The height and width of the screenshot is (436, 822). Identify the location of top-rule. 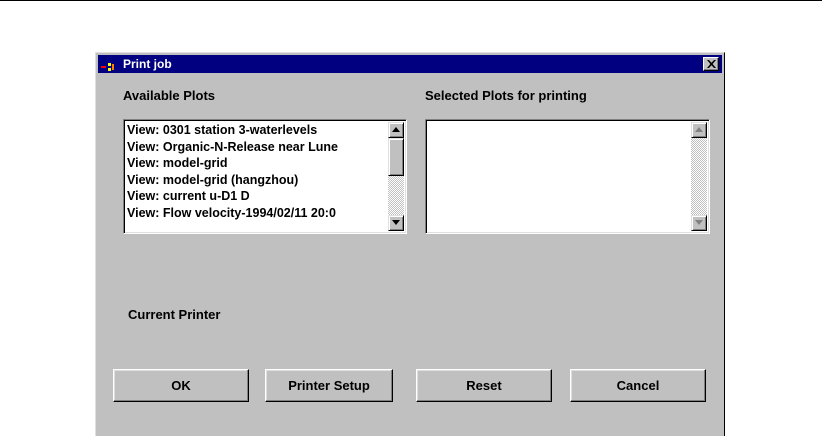
(411, 0).